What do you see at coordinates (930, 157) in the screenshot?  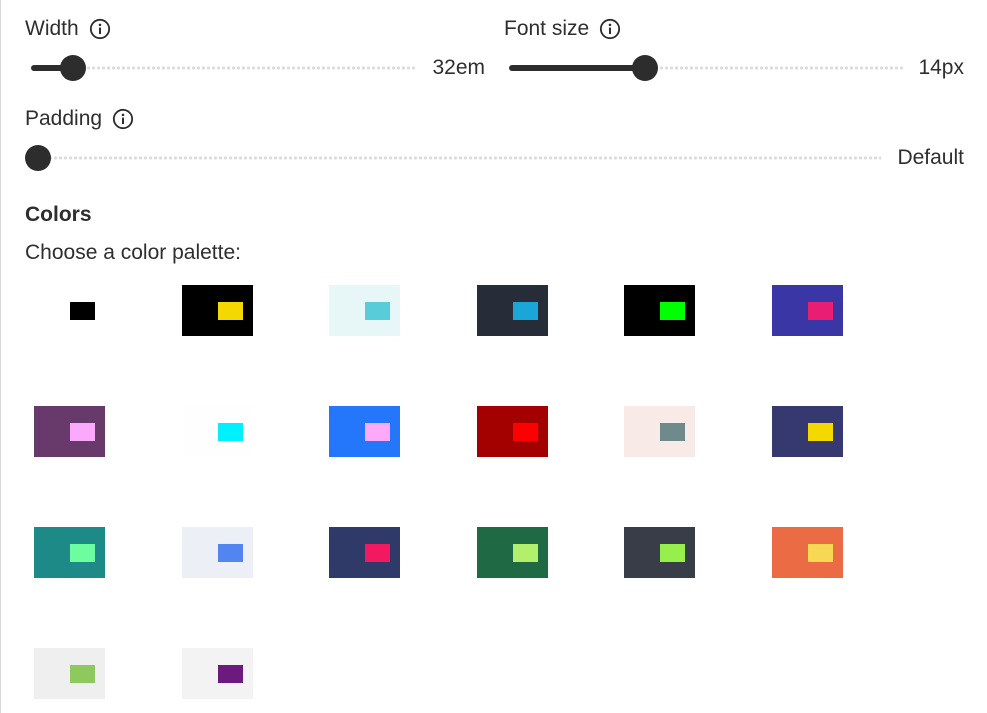 I see `padding-value: Default` at bounding box center [930, 157].